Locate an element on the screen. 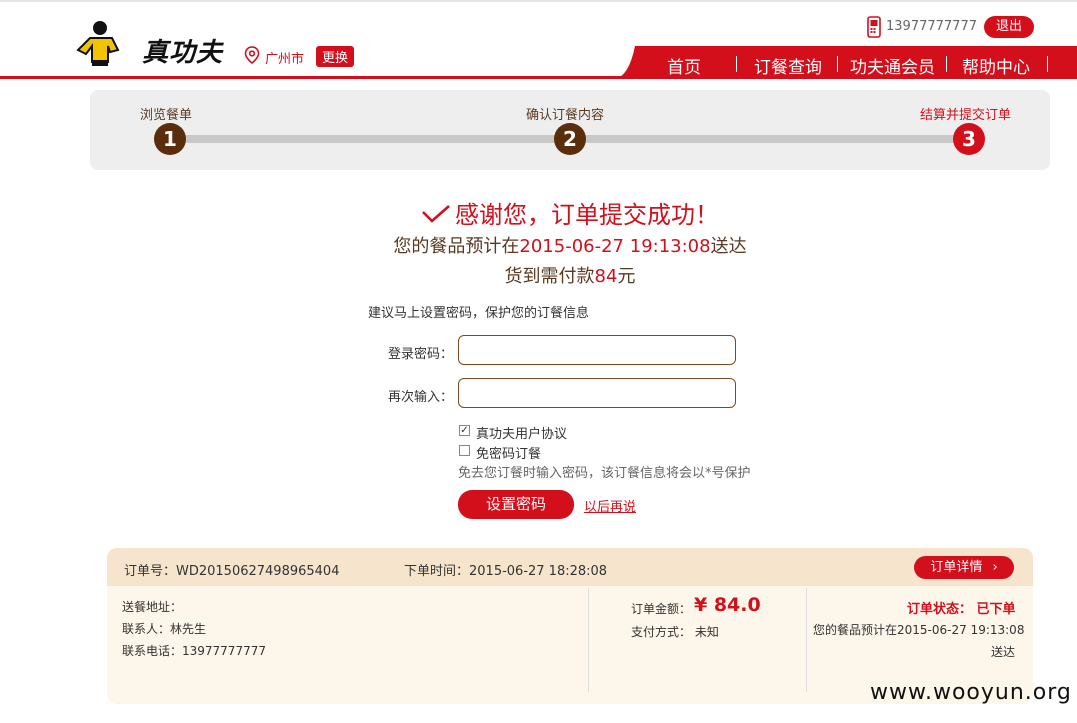  nav-home: 首页 is located at coordinates (684, 65).